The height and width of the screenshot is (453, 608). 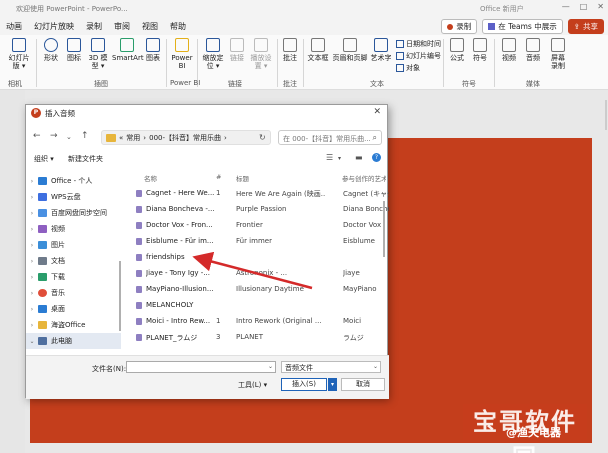 What do you see at coordinates (254, 241) in the screenshot?
I see `file-row: Eisblume - Für im... Für immer Eisblume` at bounding box center [254, 241].